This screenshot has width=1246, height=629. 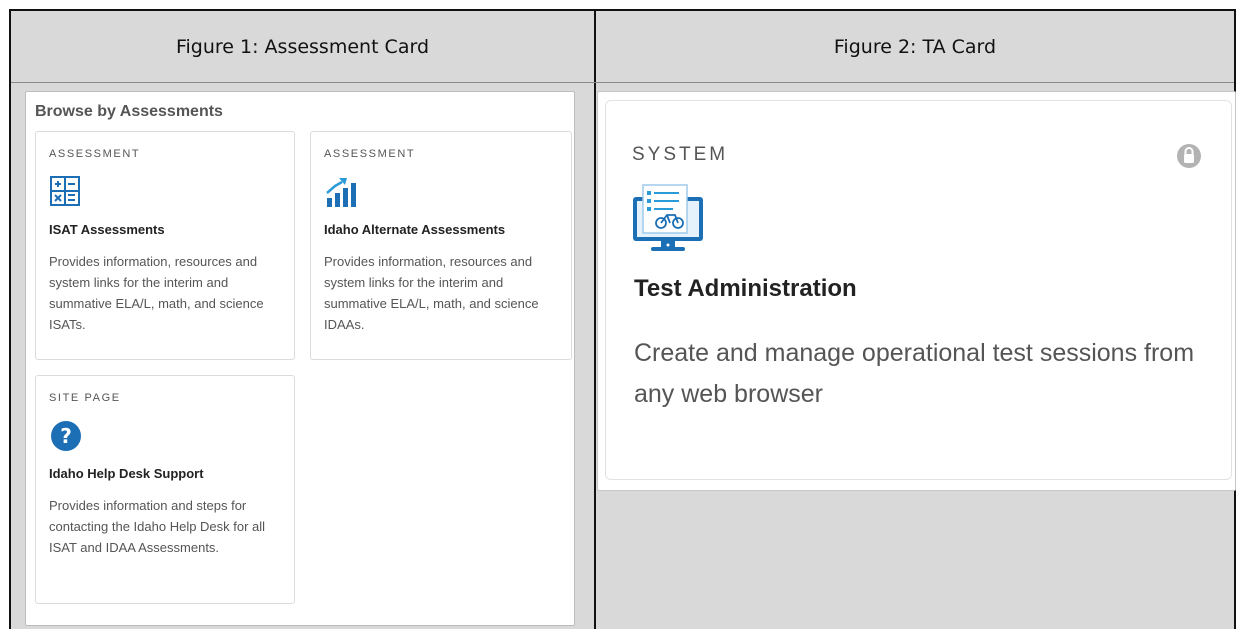 I want to click on column-divider, so click(x=595, y=320).